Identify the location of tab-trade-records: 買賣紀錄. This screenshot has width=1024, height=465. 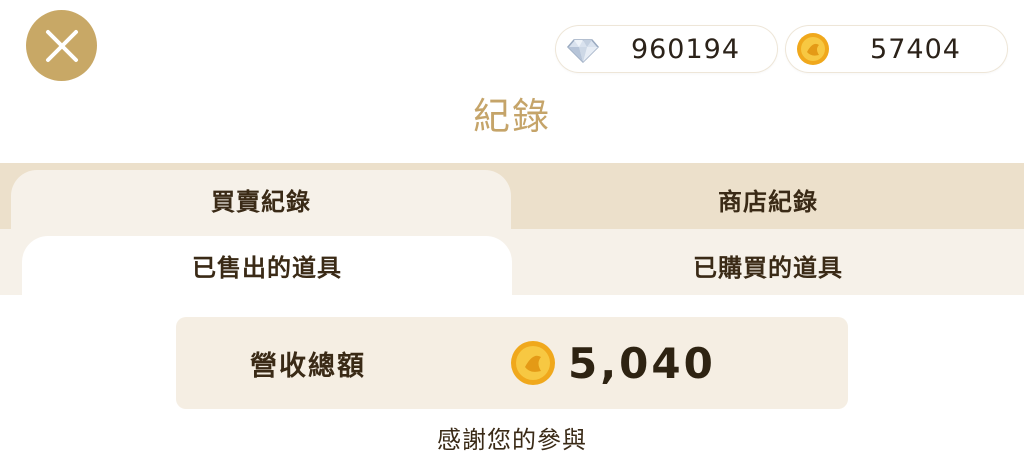
(261, 199).